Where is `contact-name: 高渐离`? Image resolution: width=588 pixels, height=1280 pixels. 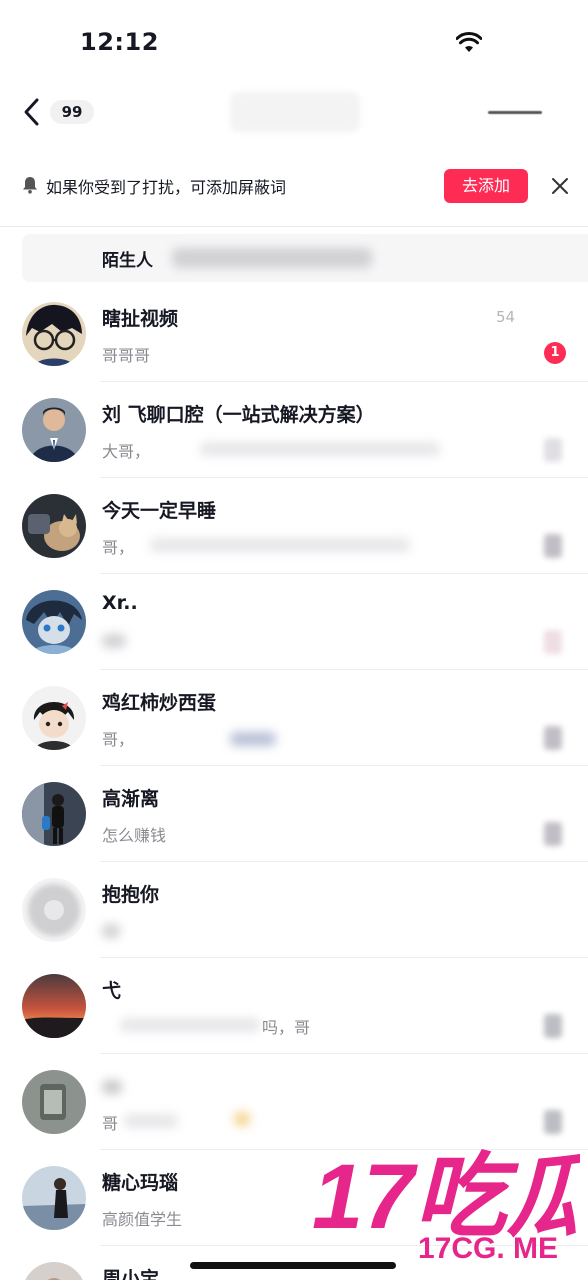
contact-name: 高渐离 is located at coordinates (131, 799).